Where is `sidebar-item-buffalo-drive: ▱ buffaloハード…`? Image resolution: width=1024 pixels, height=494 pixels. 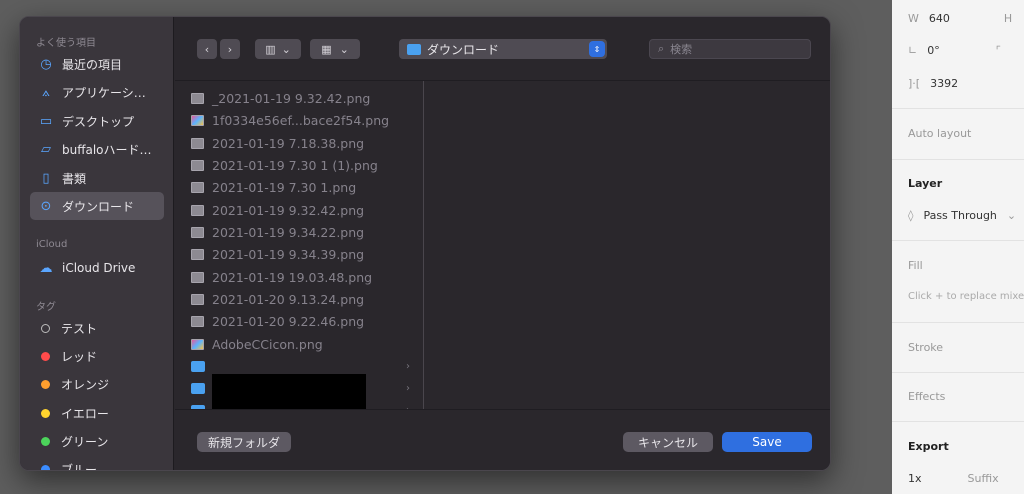 sidebar-item-buffalo-drive: ▱ buffaloハード… is located at coordinates (97, 149).